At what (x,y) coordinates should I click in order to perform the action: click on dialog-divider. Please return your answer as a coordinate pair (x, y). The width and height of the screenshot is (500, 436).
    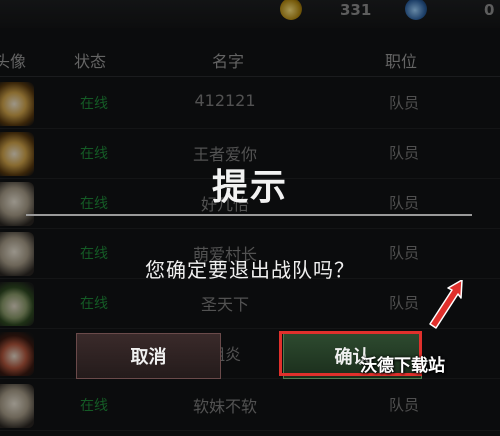
    Looking at the image, I should click on (249, 215).